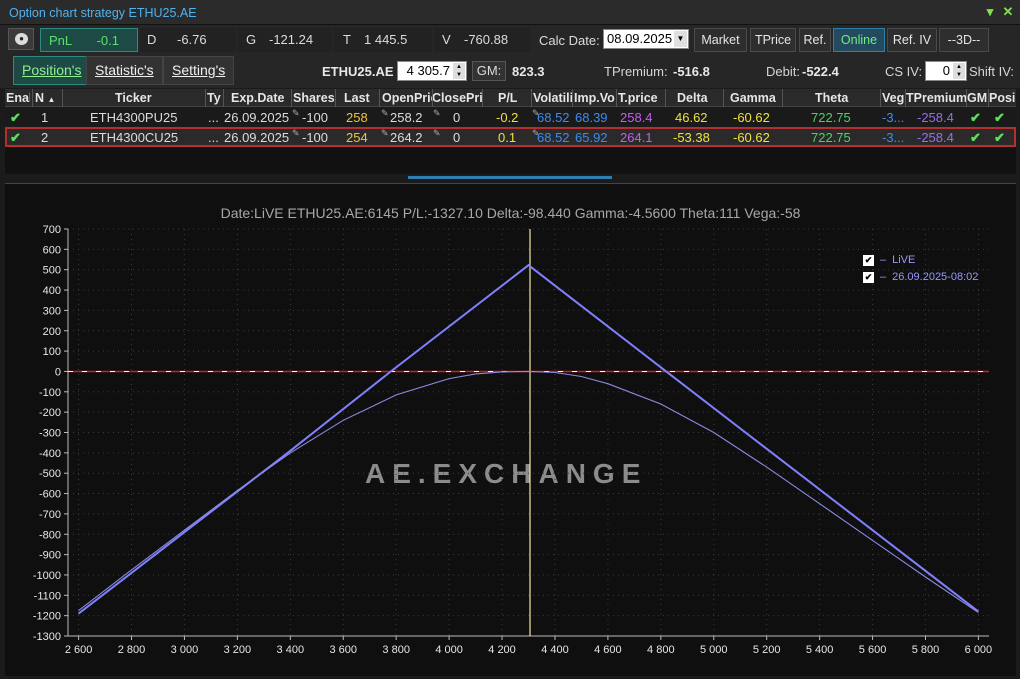  I want to click on tpremium-label: TPremium:, so click(636, 71).